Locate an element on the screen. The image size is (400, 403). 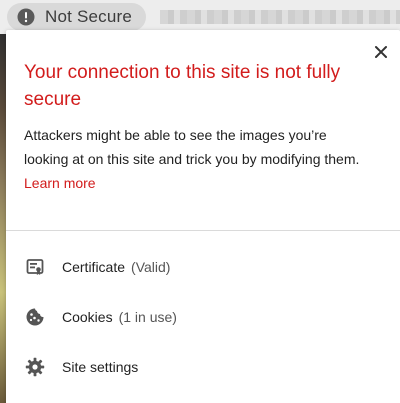
address-bar: Not Secure is located at coordinates (200, 17).